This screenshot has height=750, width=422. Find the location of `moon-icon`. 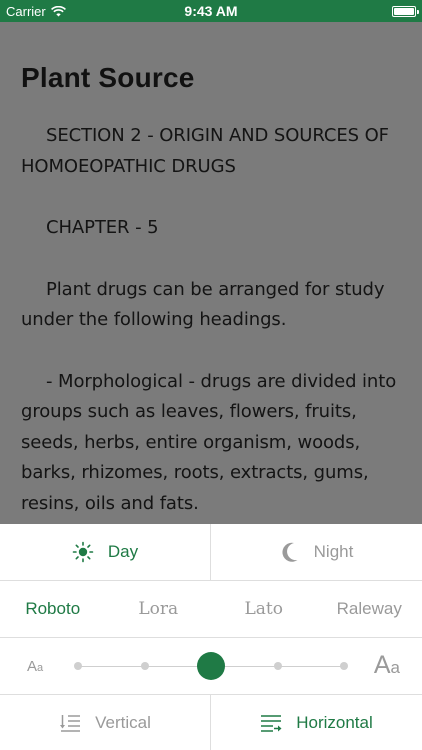

moon-icon is located at coordinates (290, 552).